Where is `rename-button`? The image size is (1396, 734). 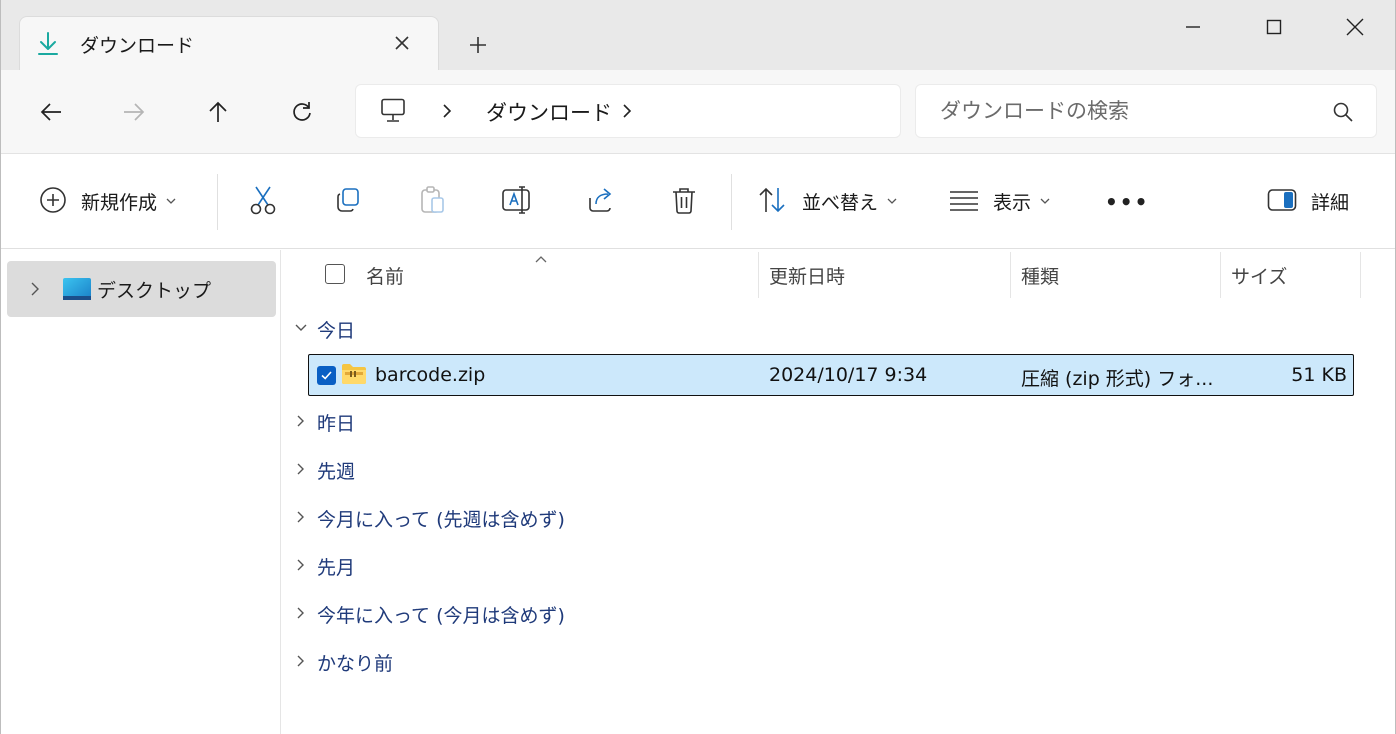 rename-button is located at coordinates (516, 201).